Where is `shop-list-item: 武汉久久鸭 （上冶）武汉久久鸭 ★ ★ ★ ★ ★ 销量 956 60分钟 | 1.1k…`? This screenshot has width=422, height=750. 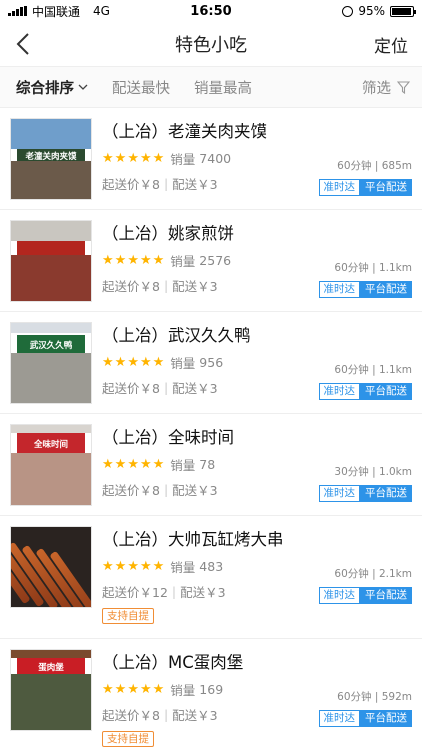
shop-list-item: 武汉久久鸭 （上冶）武汉久久鸭 ★ ★ ★ ★ ★ 销量 956 60分钟 | 1.1k… is located at coordinates (211, 363).